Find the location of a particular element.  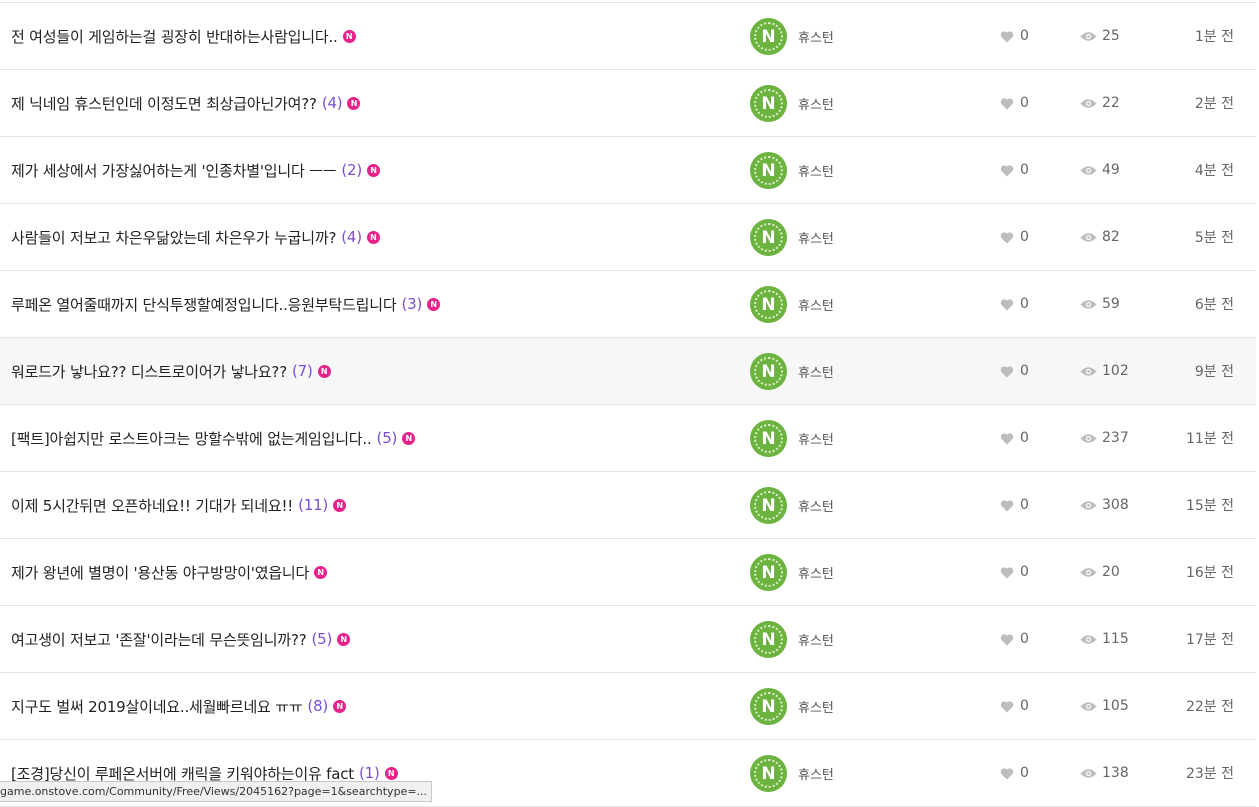

views-count: 105 is located at coordinates (1115, 706).